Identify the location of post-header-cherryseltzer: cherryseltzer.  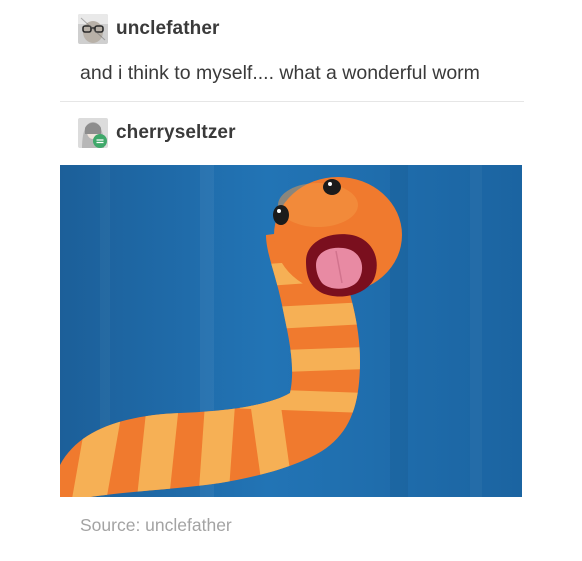
(157, 133).